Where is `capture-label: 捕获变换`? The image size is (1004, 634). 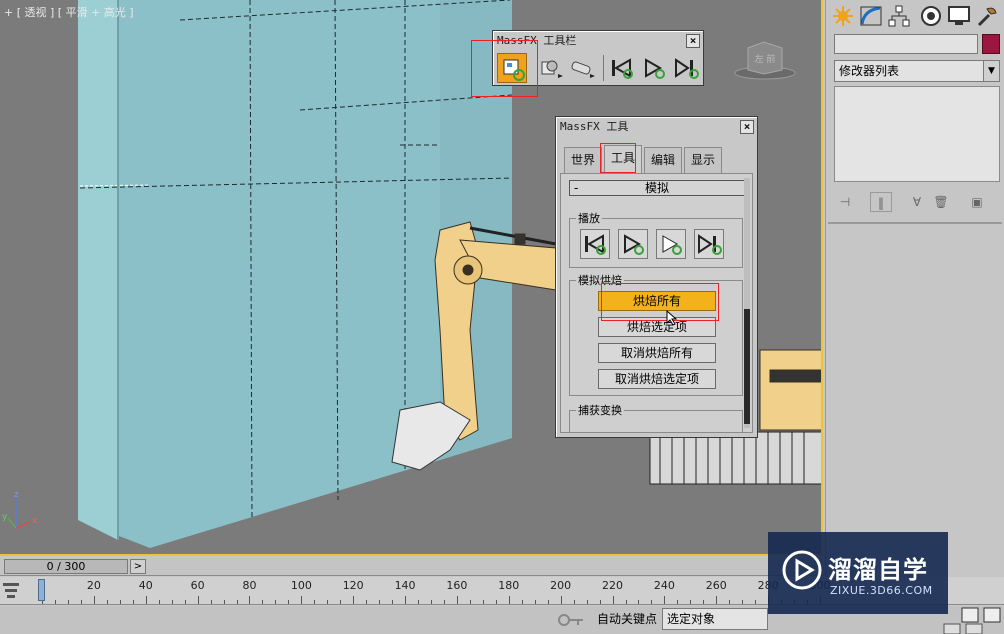 capture-label: 捕获变换 is located at coordinates (600, 410).